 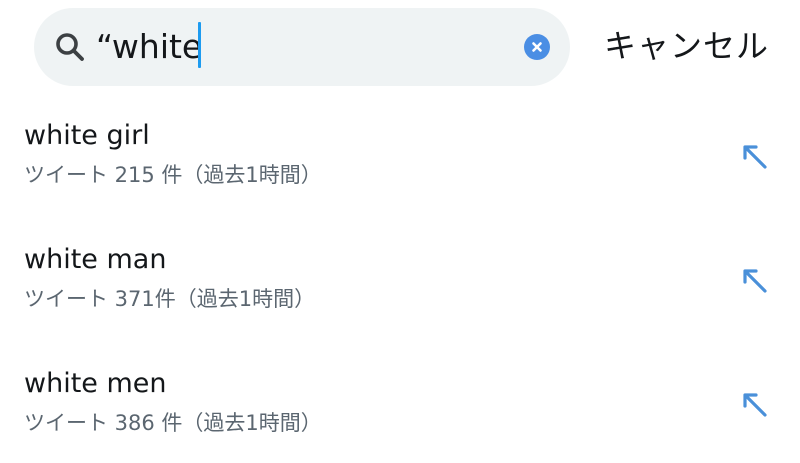 I want to click on suggestion-title: white girl, so click(x=87, y=135).